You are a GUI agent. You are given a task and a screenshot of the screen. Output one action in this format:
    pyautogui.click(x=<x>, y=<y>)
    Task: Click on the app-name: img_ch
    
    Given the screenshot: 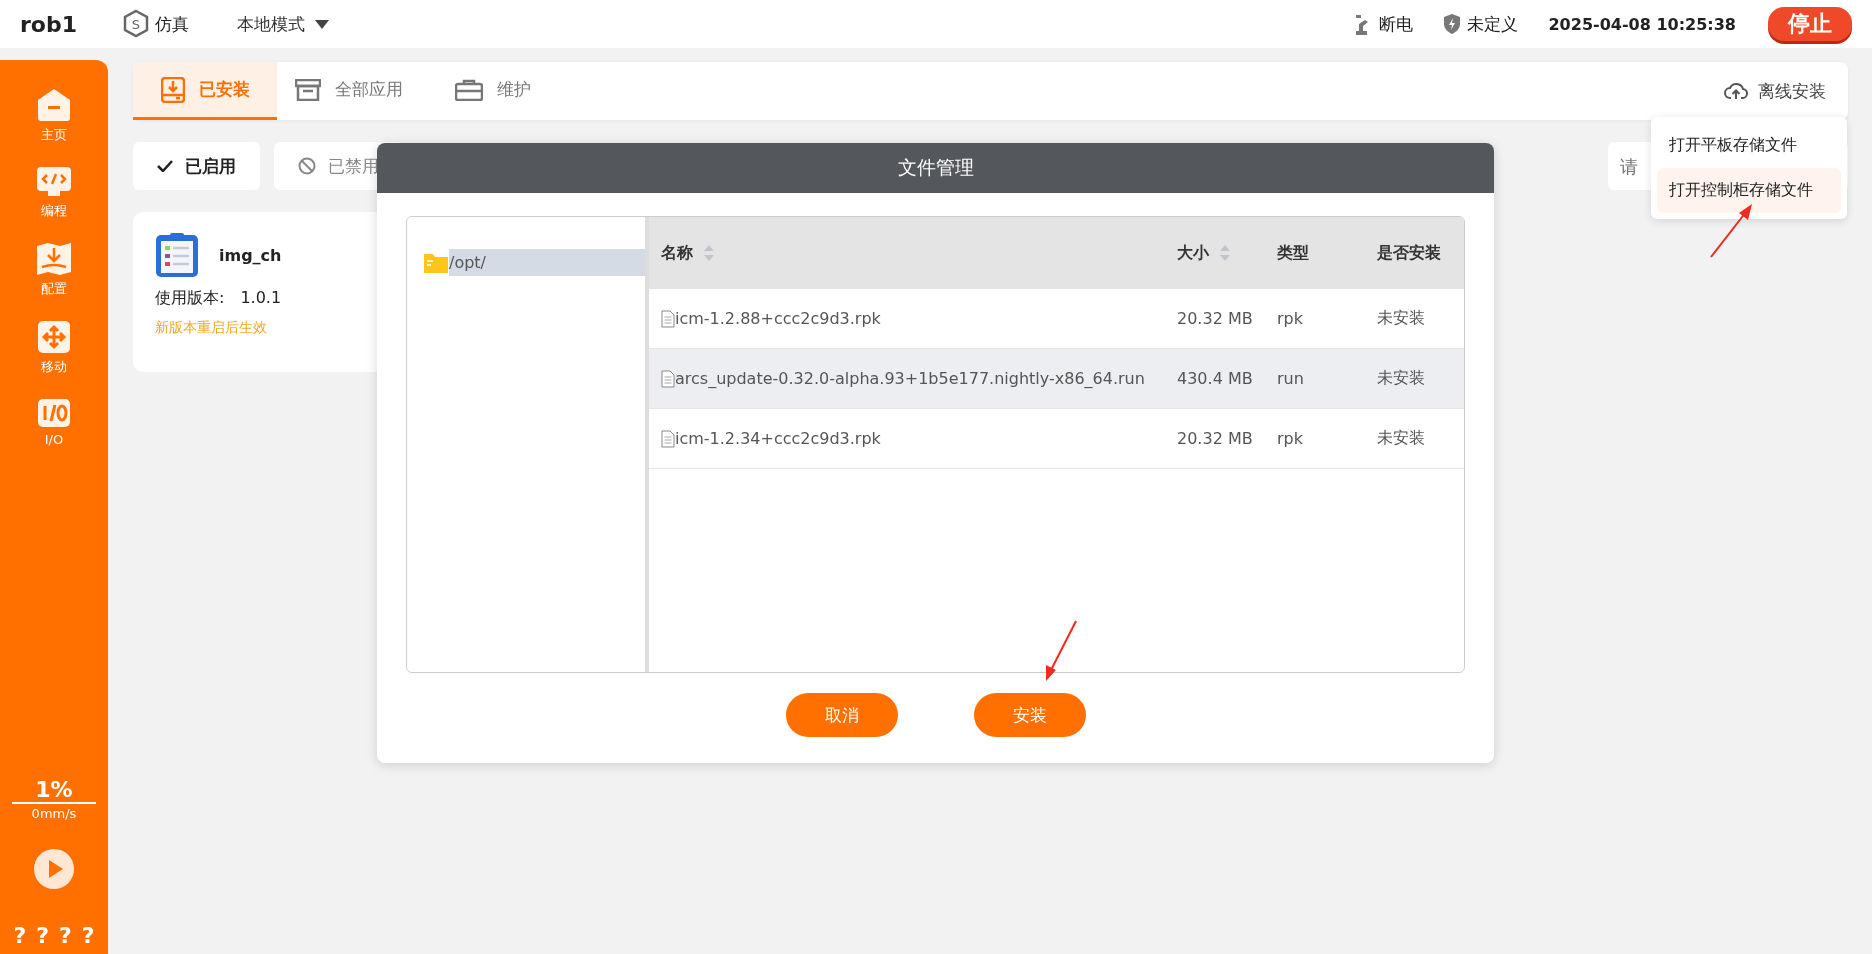 What is the action you would take?
    pyautogui.click(x=250, y=255)
    